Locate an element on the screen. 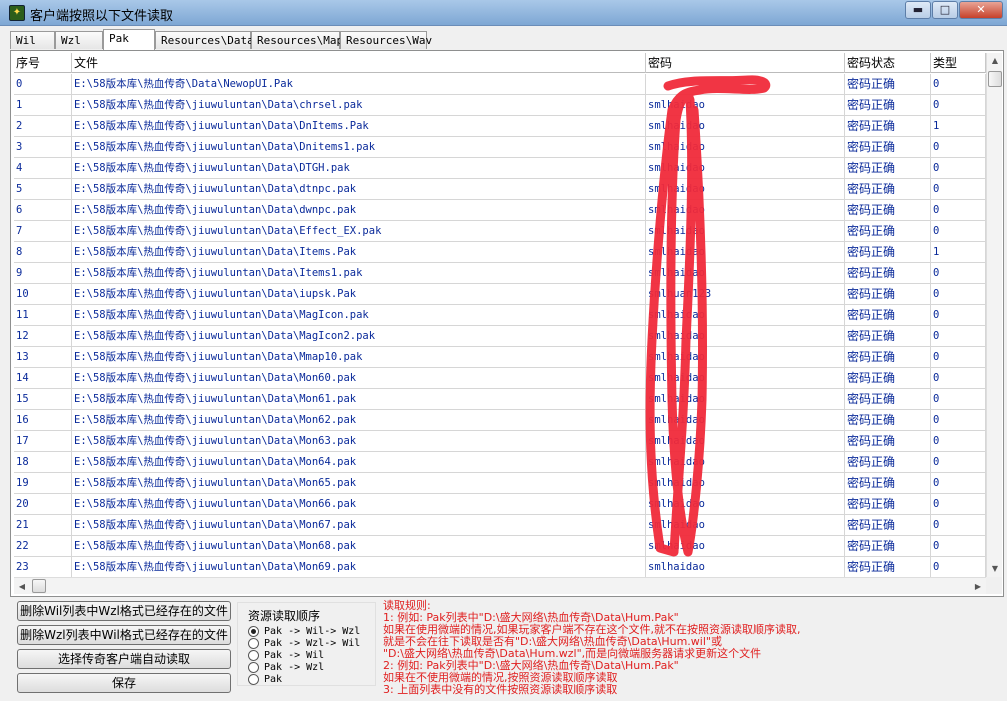 This screenshot has width=1007, height=701. file-cell: E:\58版本库\热血传奇\jiuwuluntan\Data\Mon62.pak is located at coordinates (359, 420).